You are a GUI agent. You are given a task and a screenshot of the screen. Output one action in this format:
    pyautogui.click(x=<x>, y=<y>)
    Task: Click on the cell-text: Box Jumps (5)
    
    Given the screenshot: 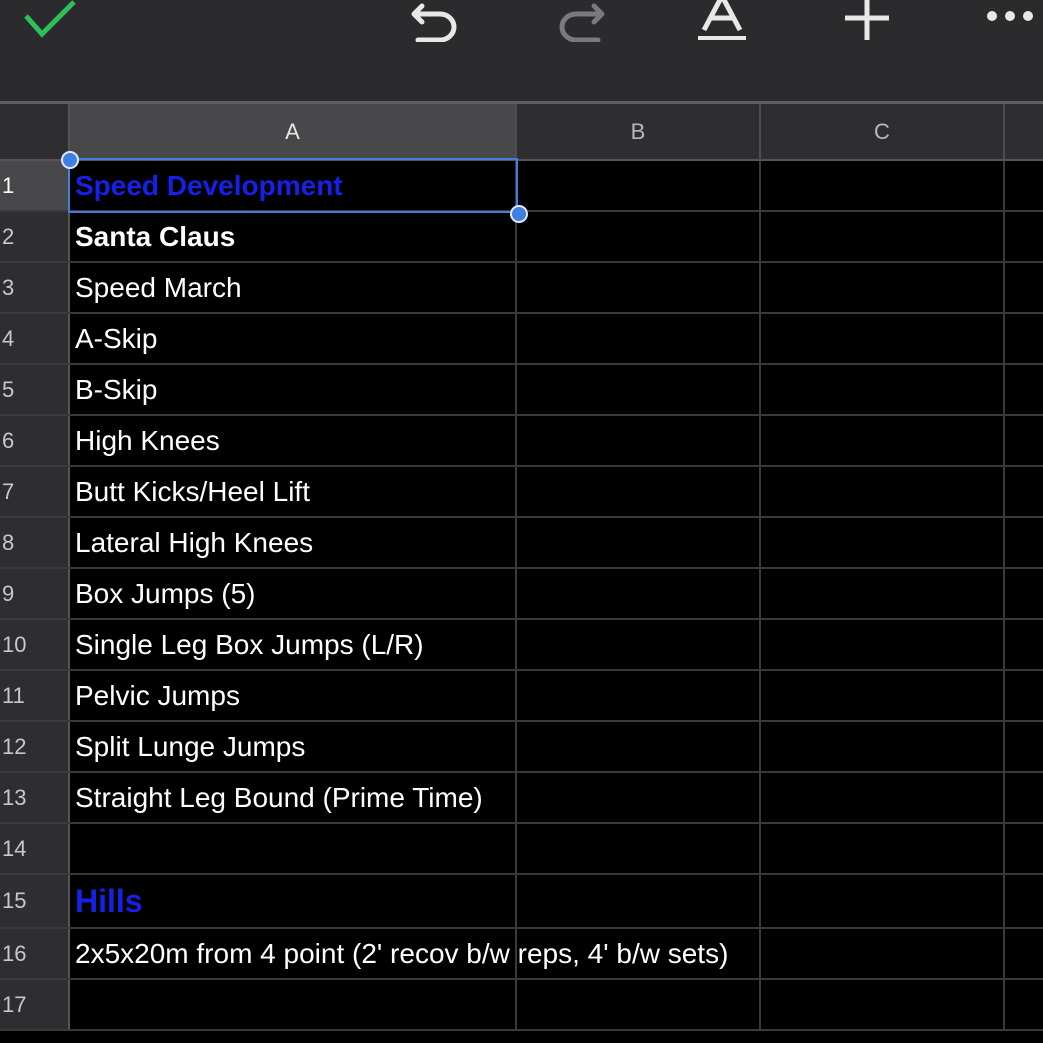 What is the action you would take?
    pyautogui.click(x=165, y=593)
    